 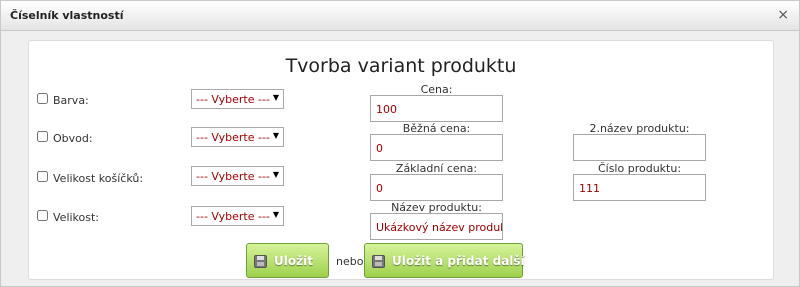 I want to click on save-button: Uložit, so click(x=287, y=260).